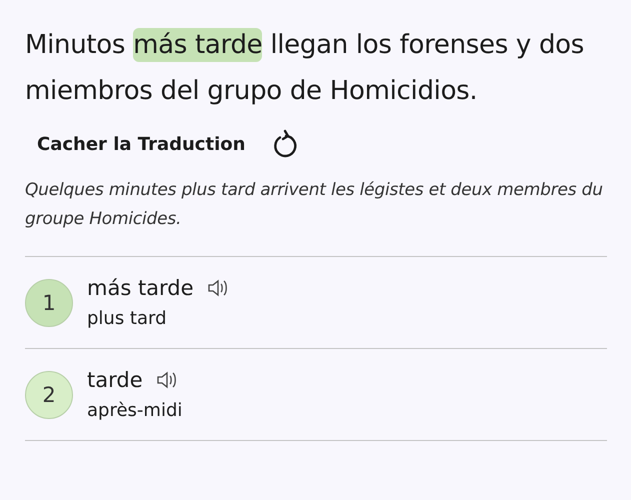 The width and height of the screenshot is (631, 500). What do you see at coordinates (127, 318) in the screenshot?
I see `word-meaning: plus tard` at bounding box center [127, 318].